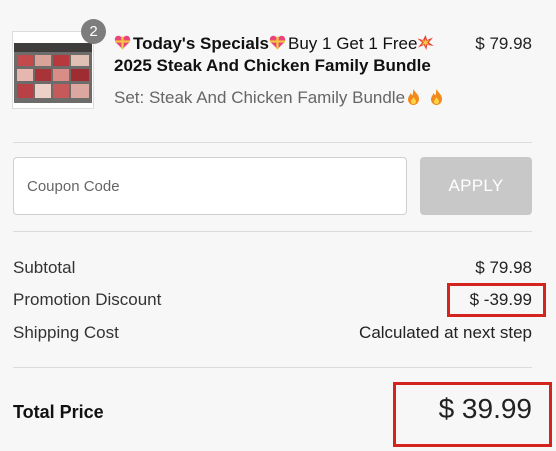  What do you see at coordinates (272, 65) in the screenshot?
I see `title-line2: 2025 Steak And Chicken Family Bundle` at bounding box center [272, 65].